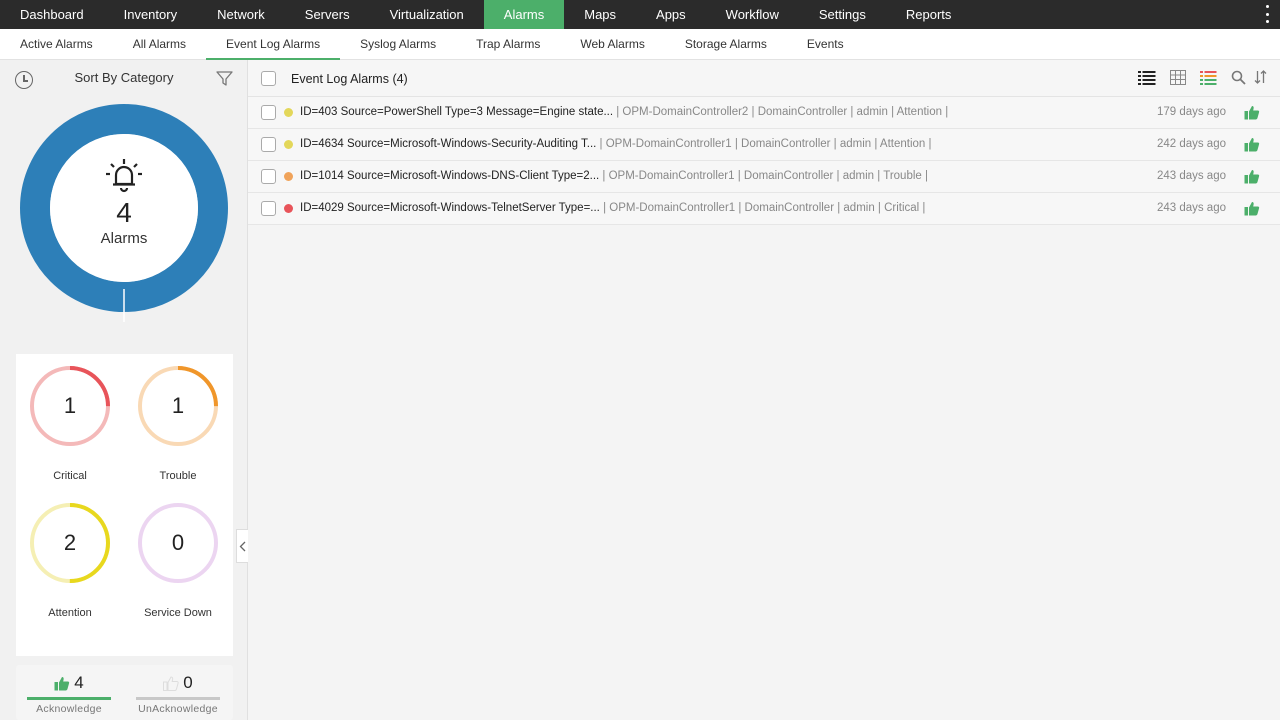  What do you see at coordinates (1208, 77) in the screenshot?
I see `severity-list-icon` at bounding box center [1208, 77].